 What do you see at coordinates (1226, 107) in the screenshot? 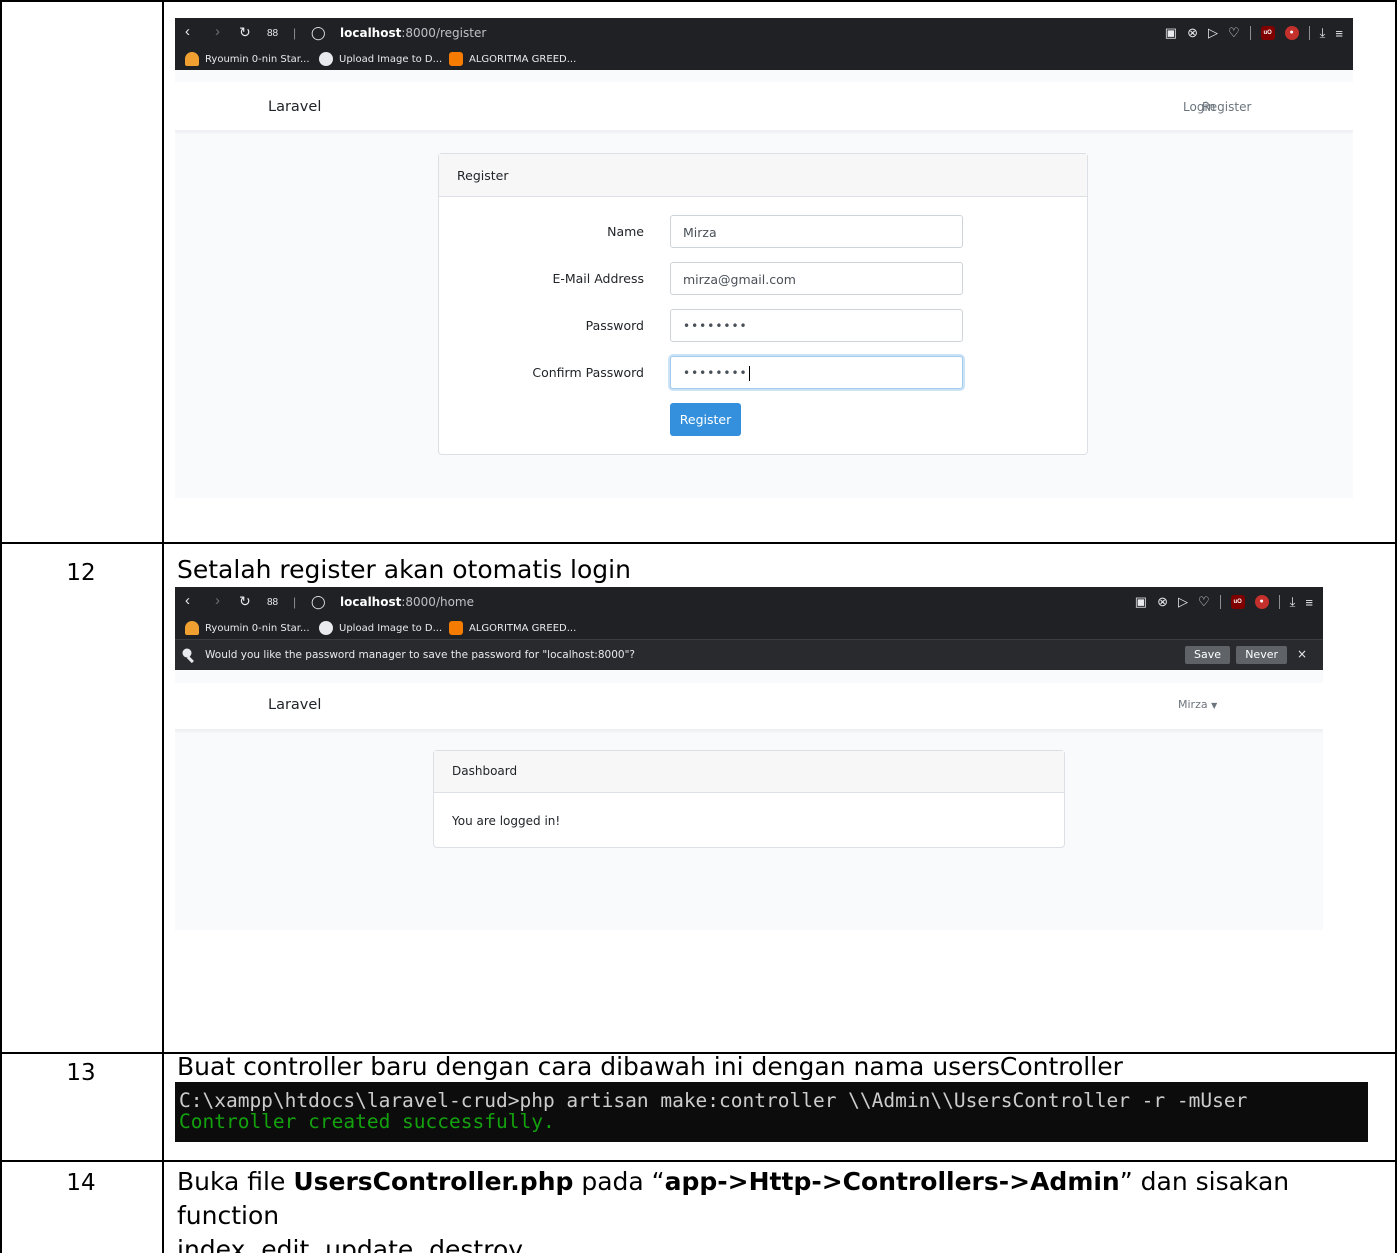
I see `register-link: Register` at bounding box center [1226, 107].